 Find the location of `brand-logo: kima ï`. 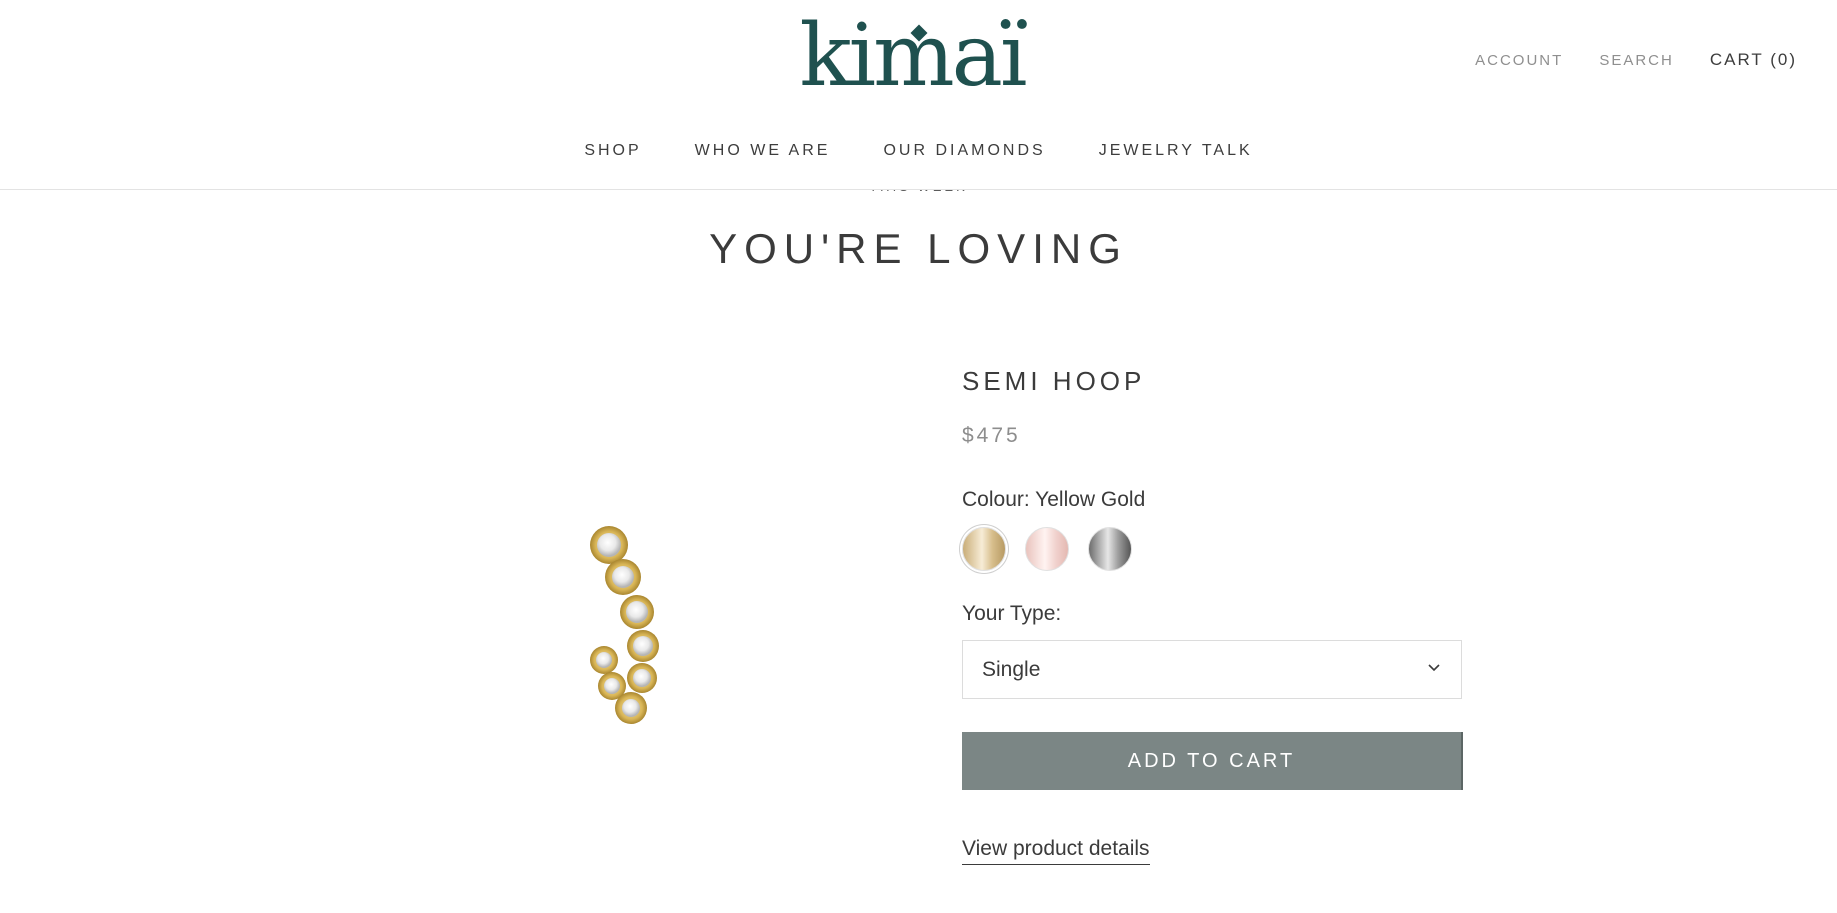

brand-logo: kima ï is located at coordinates (912, 56).